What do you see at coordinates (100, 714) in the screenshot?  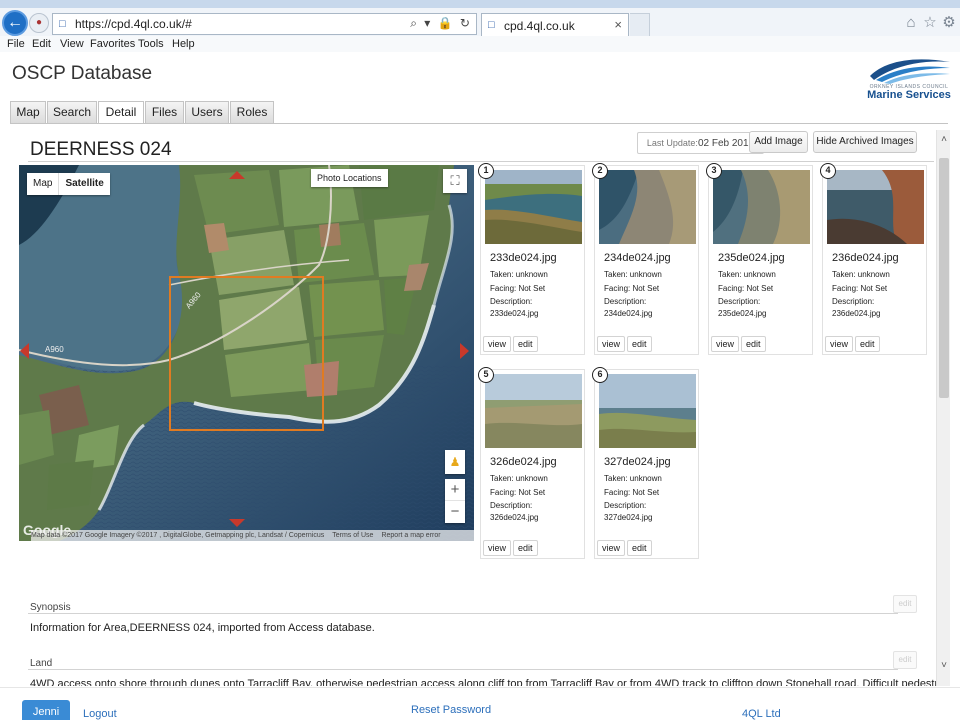 I see `logout-link: Logout` at bounding box center [100, 714].